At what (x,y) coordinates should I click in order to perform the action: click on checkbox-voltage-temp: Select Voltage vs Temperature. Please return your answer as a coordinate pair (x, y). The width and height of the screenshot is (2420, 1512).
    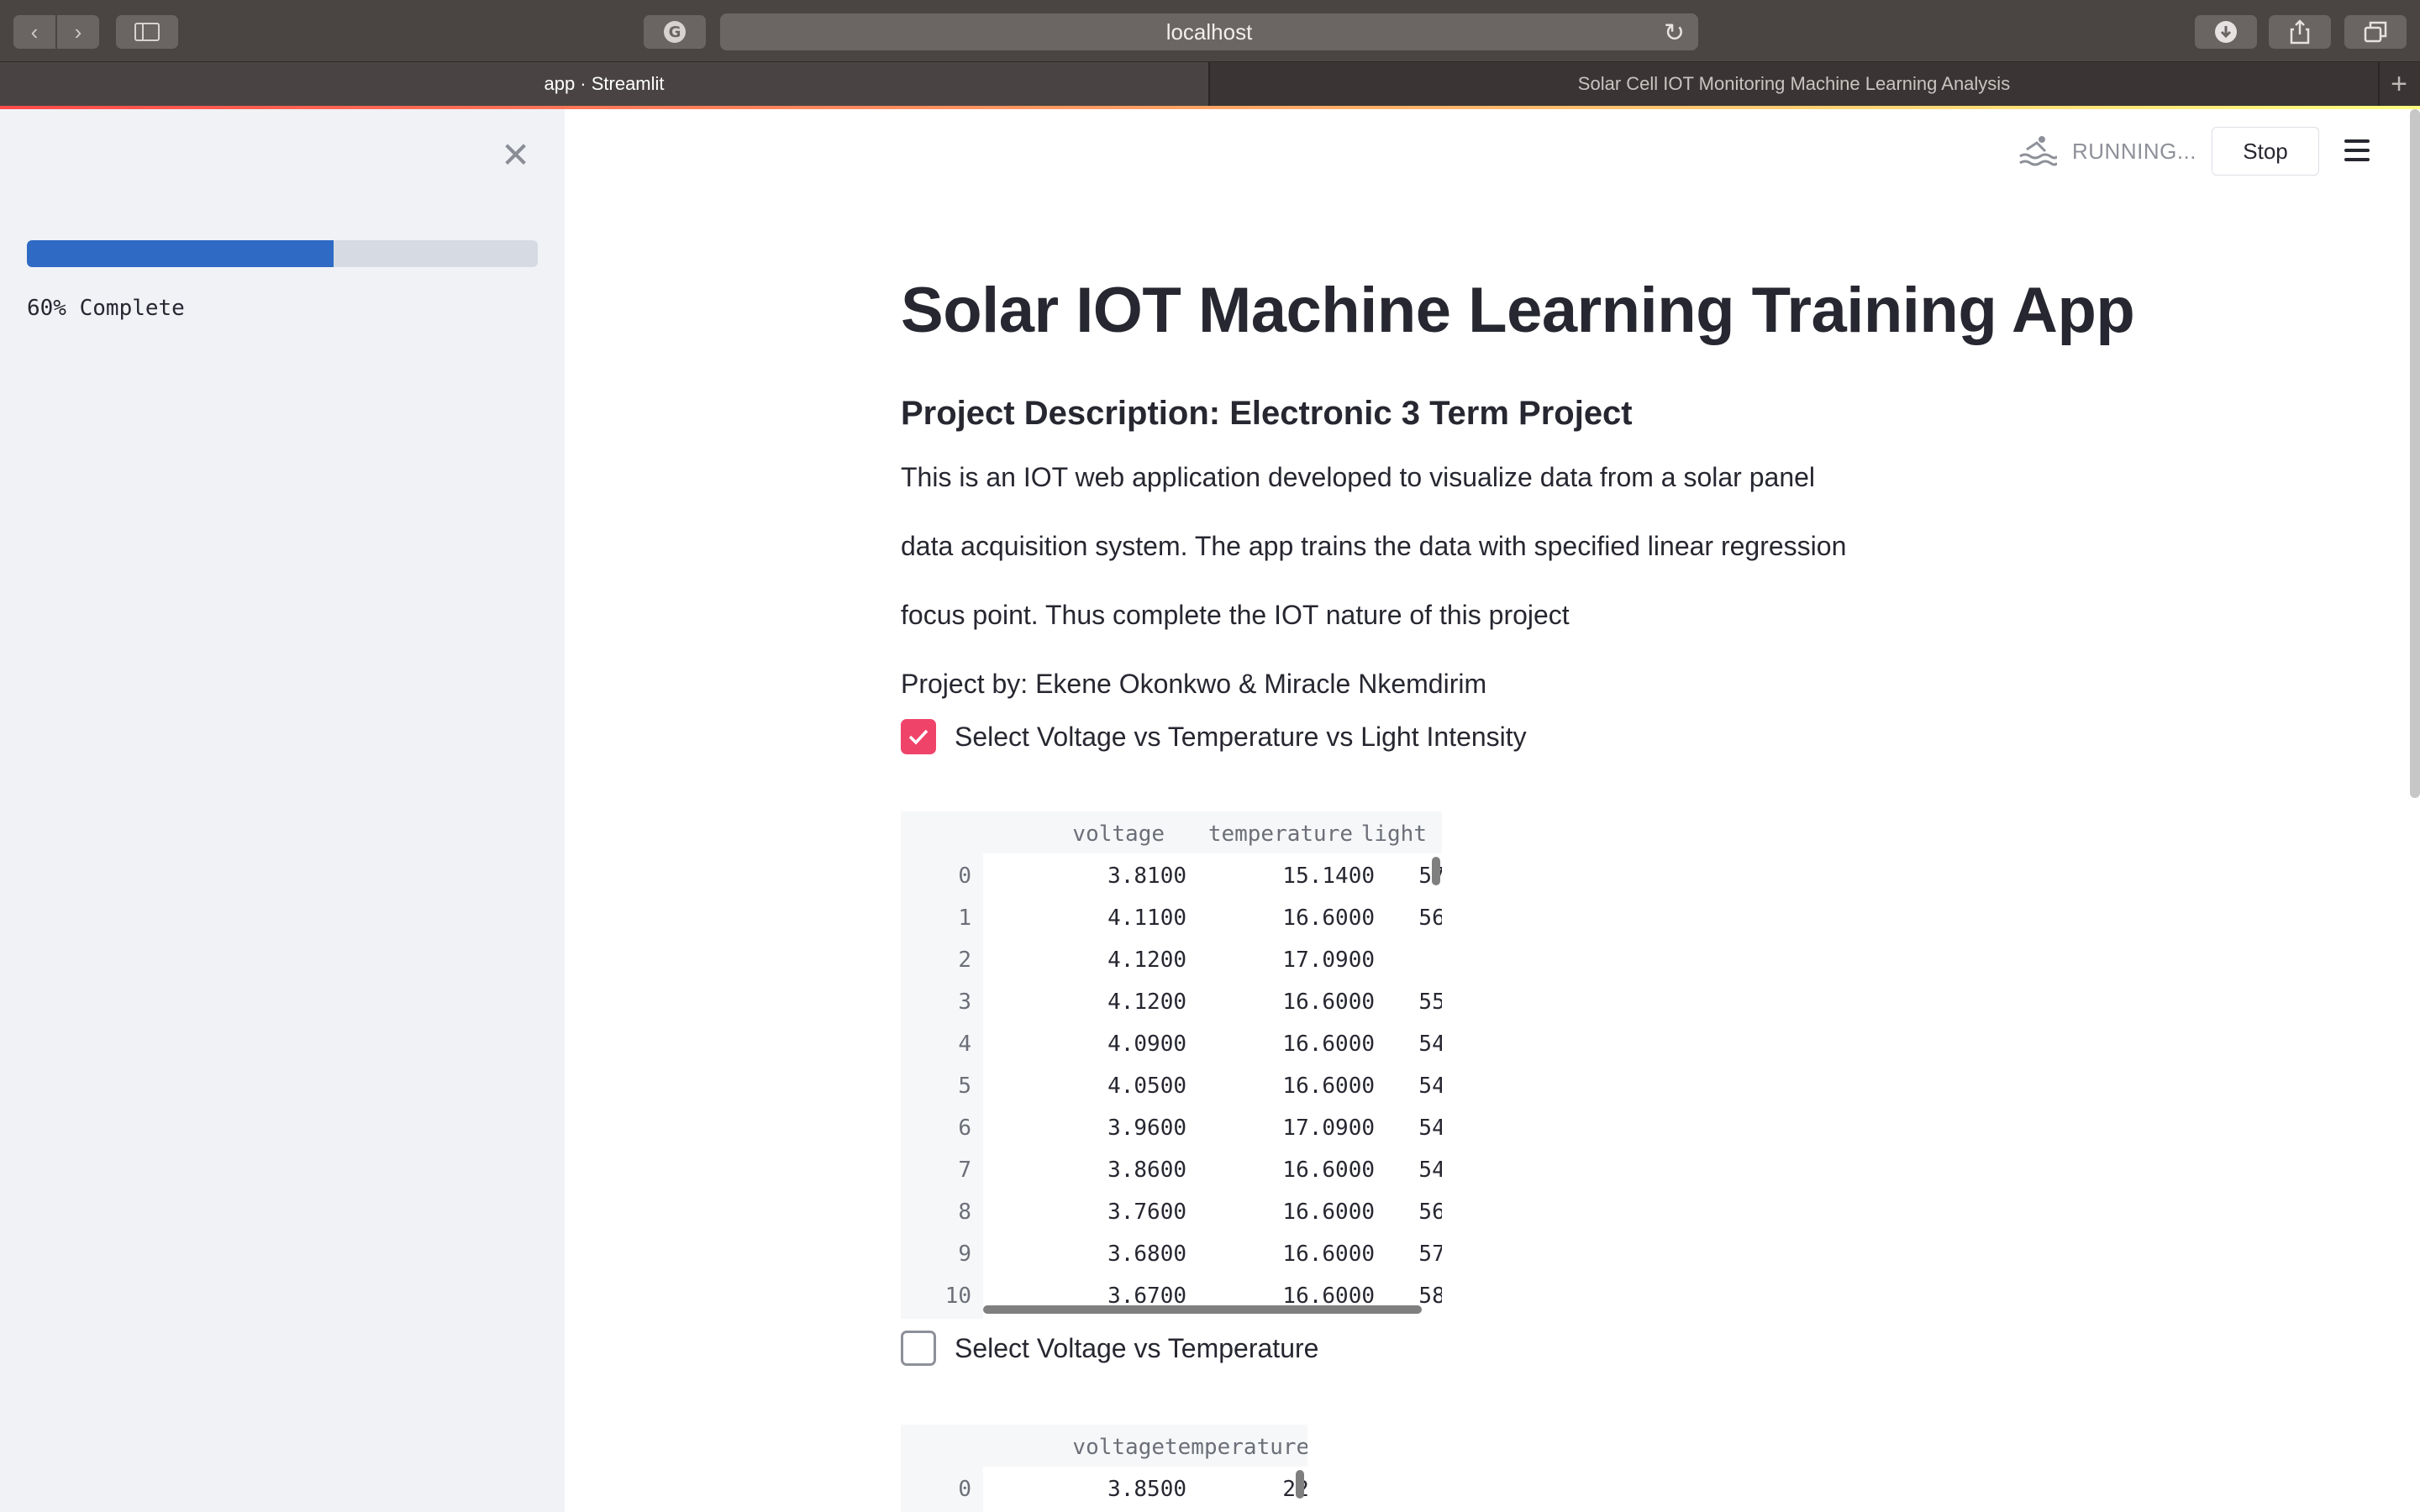
    Looking at the image, I should click on (1109, 1348).